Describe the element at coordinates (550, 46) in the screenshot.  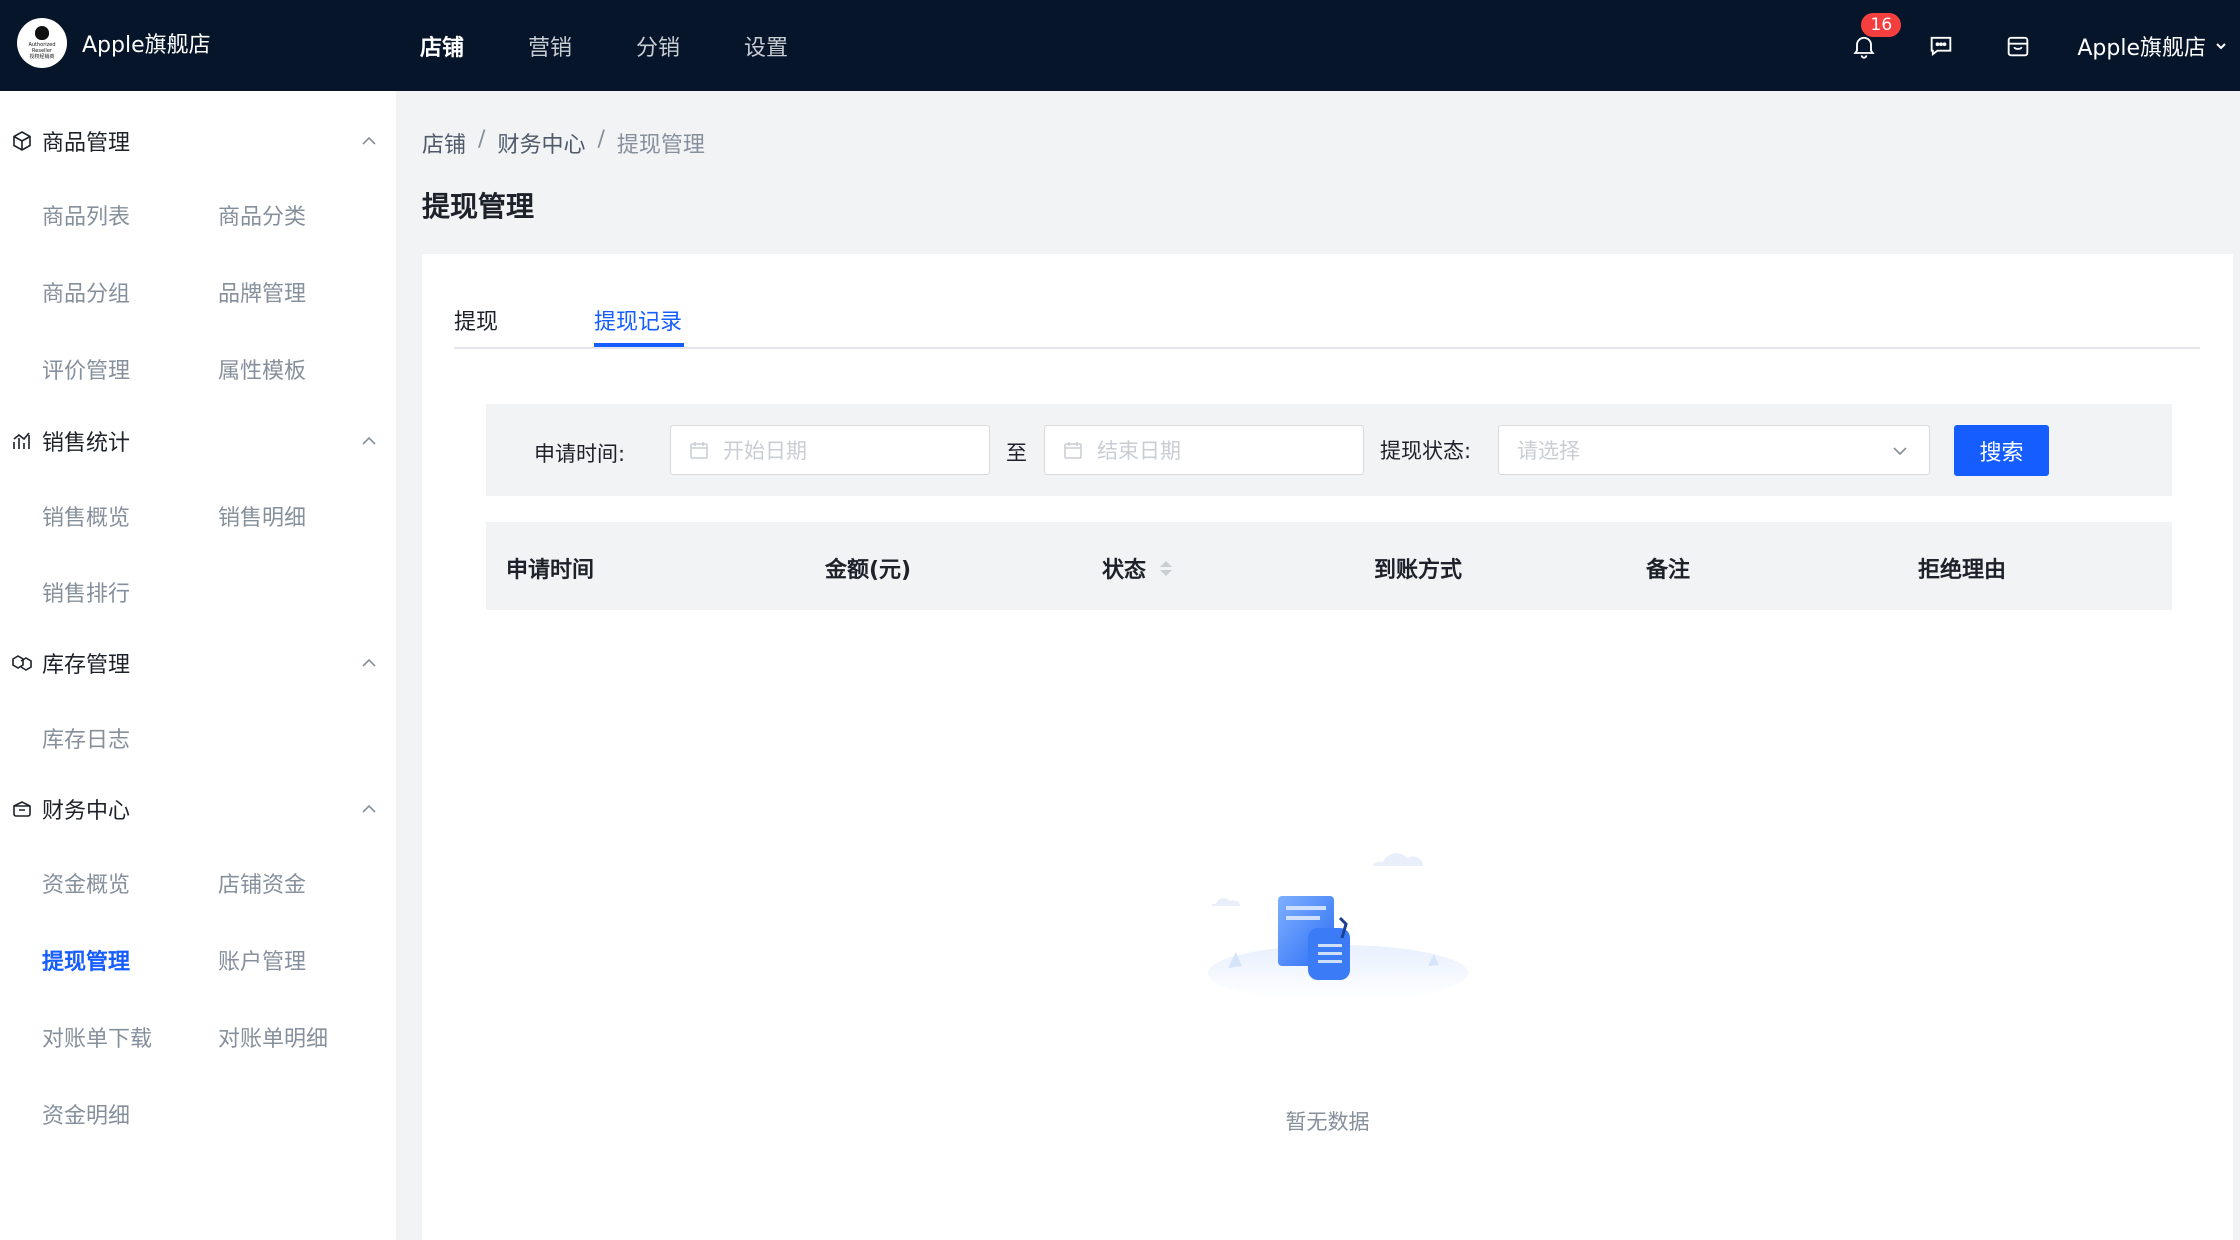
I see `nav-marketing: 营销` at that location.